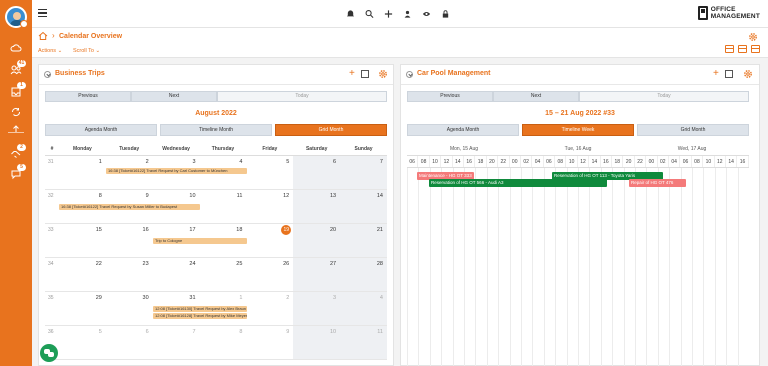  I want to click on week-number-header: #, so click(52, 149).